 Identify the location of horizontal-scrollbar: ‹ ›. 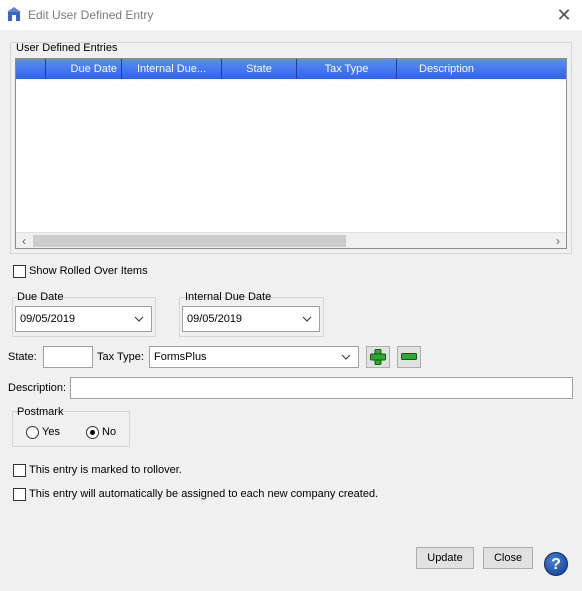
(291, 240).